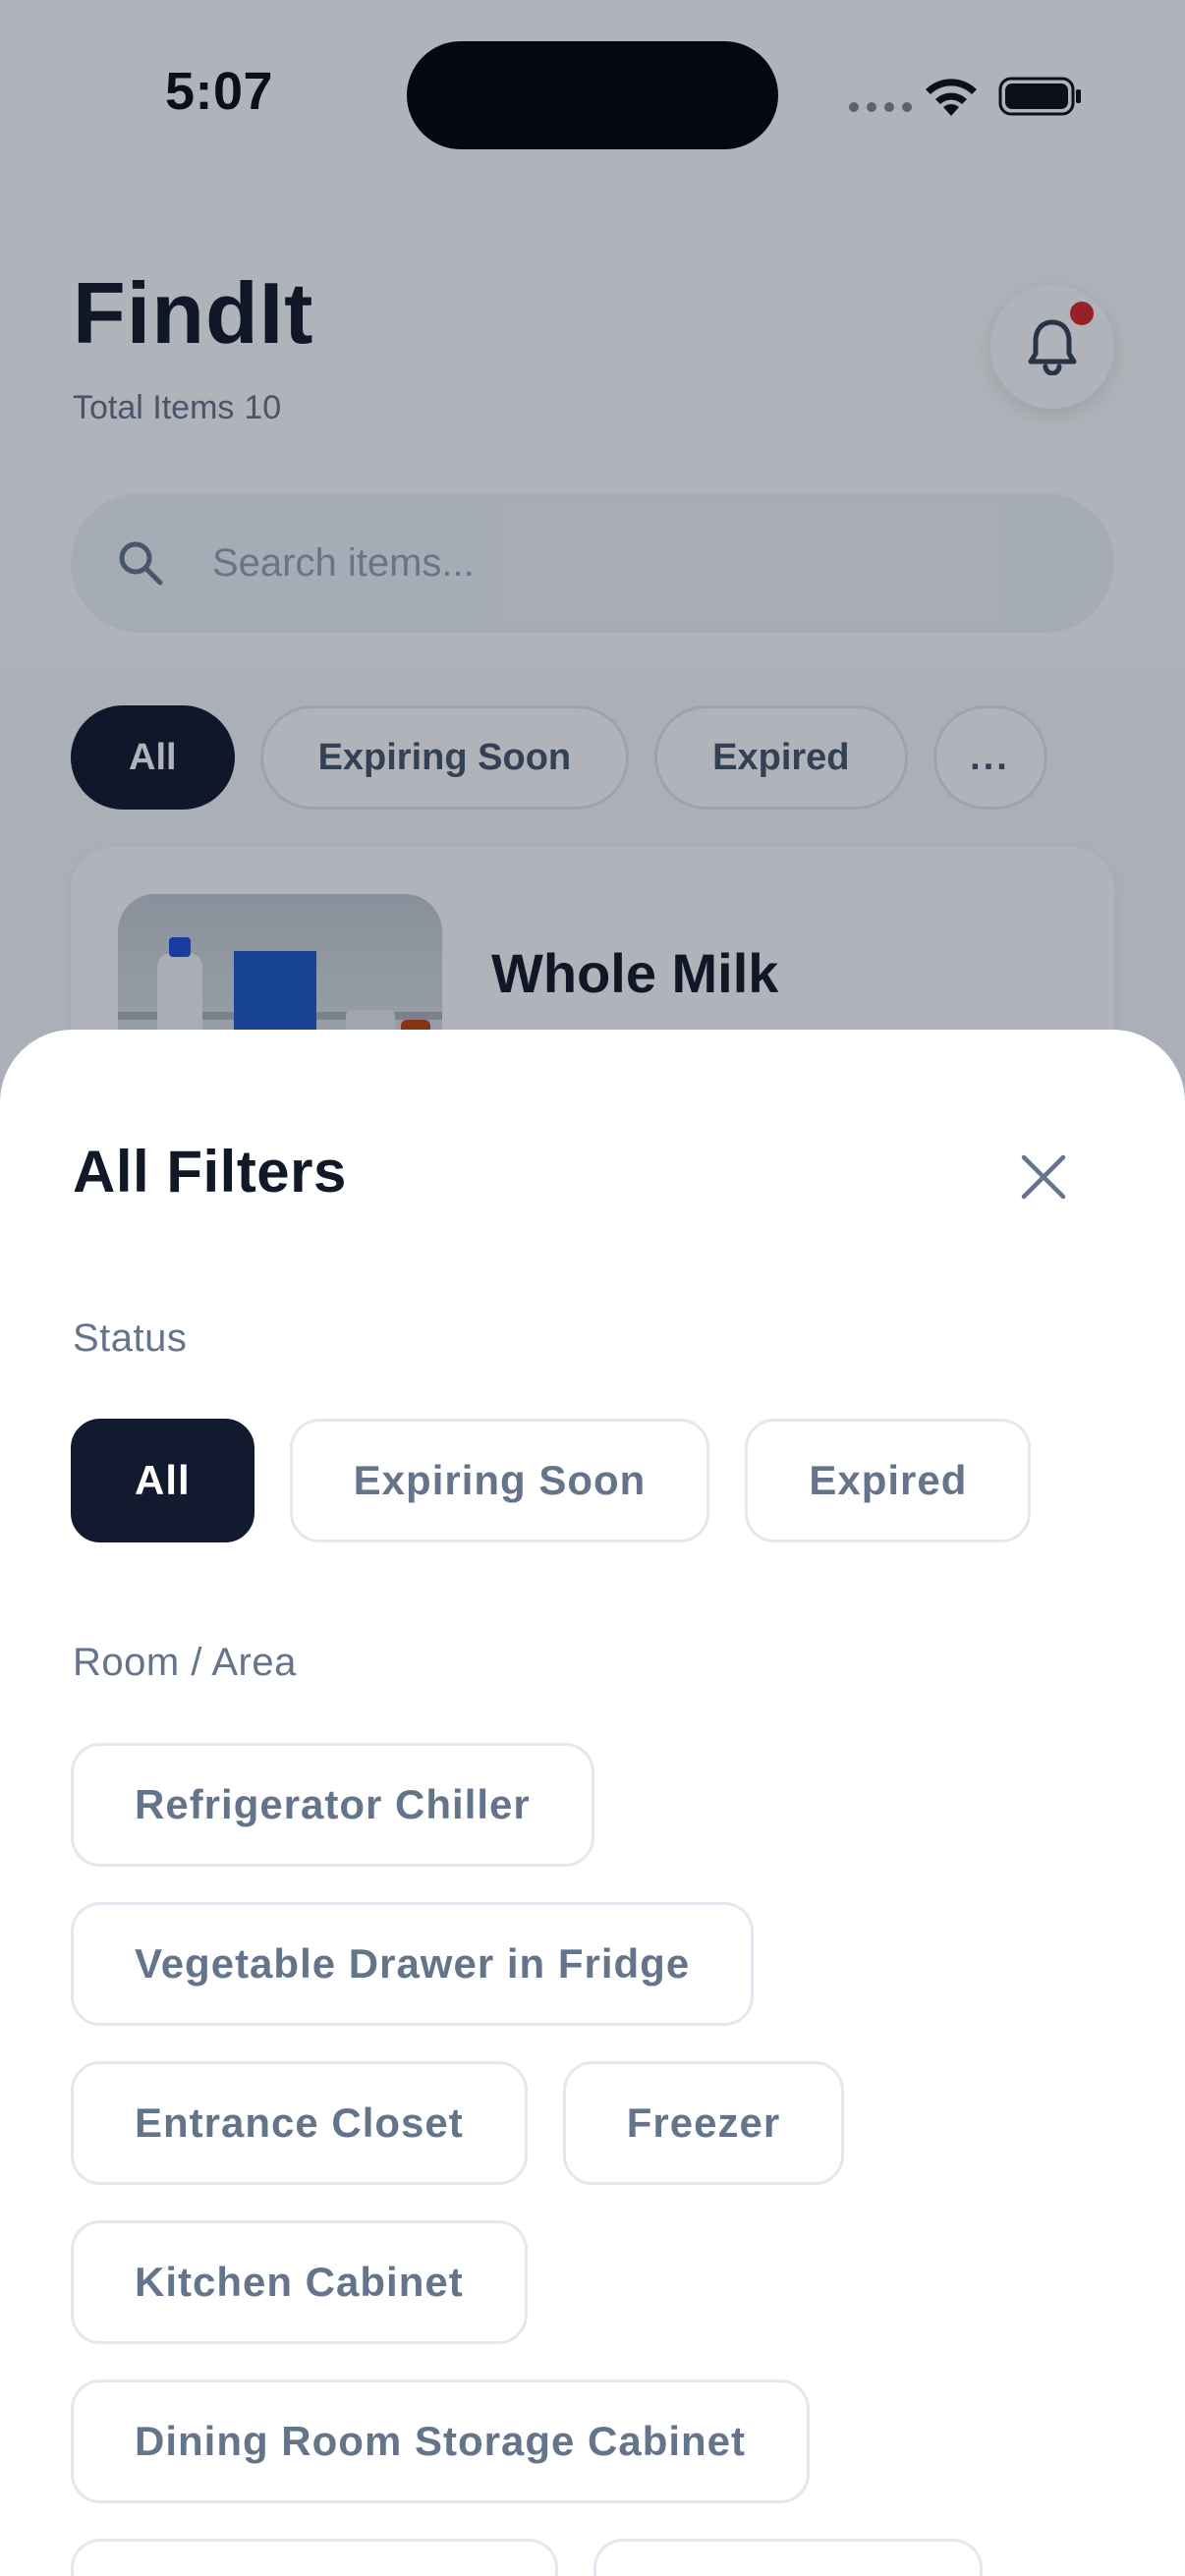  I want to click on status-filter-expired: Expired, so click(889, 1480).